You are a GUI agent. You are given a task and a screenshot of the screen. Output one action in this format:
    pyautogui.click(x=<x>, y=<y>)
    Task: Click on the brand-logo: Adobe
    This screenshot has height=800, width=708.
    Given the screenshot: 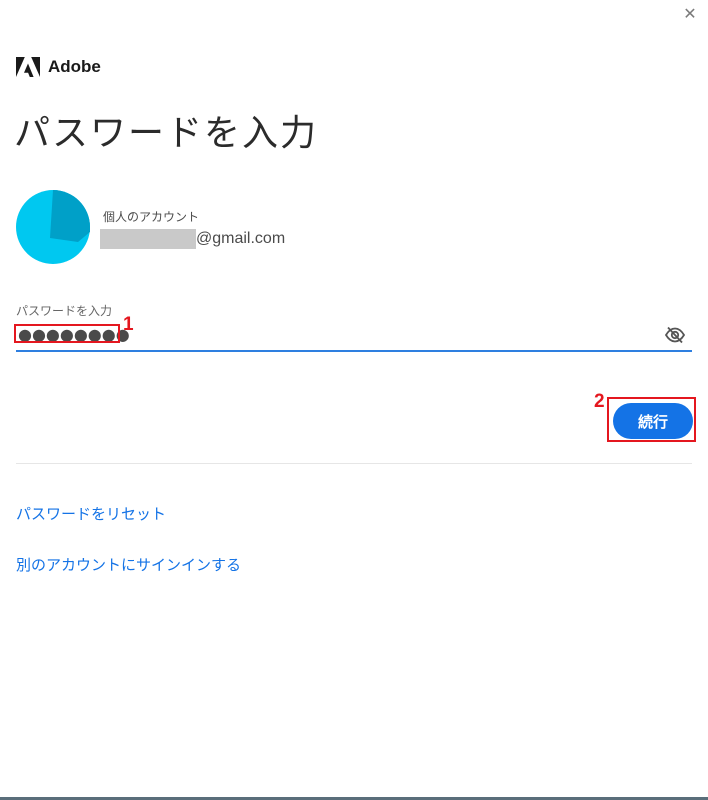 What is the action you would take?
    pyautogui.click(x=58, y=67)
    